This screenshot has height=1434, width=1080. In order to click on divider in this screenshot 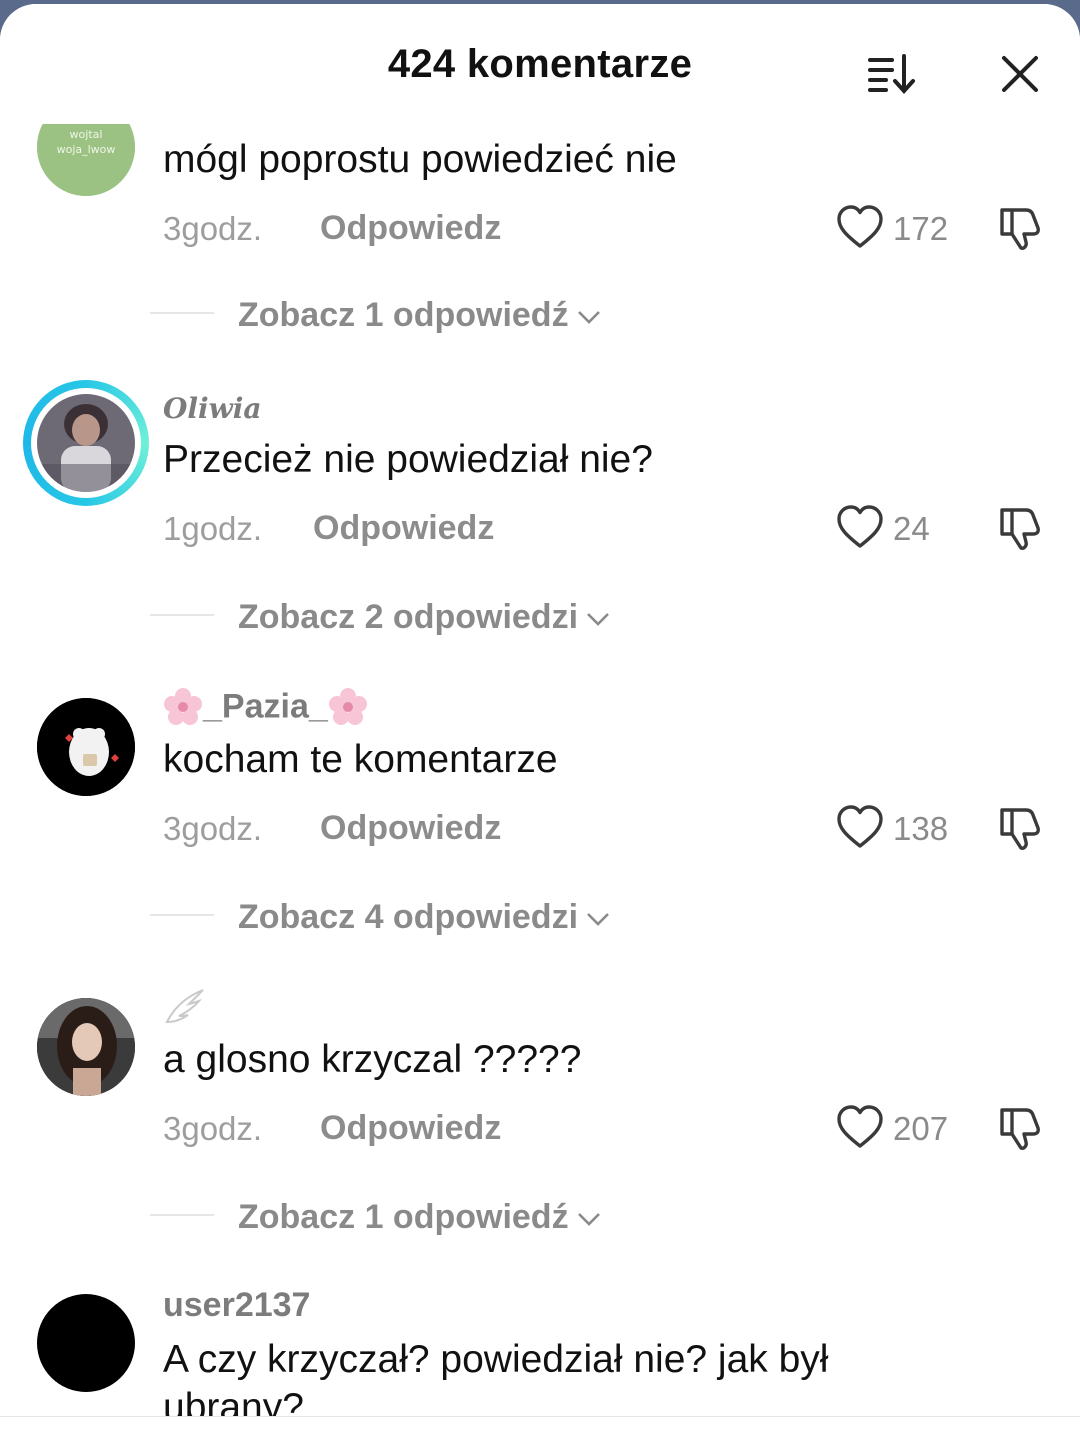, I will do `click(540, 1416)`.